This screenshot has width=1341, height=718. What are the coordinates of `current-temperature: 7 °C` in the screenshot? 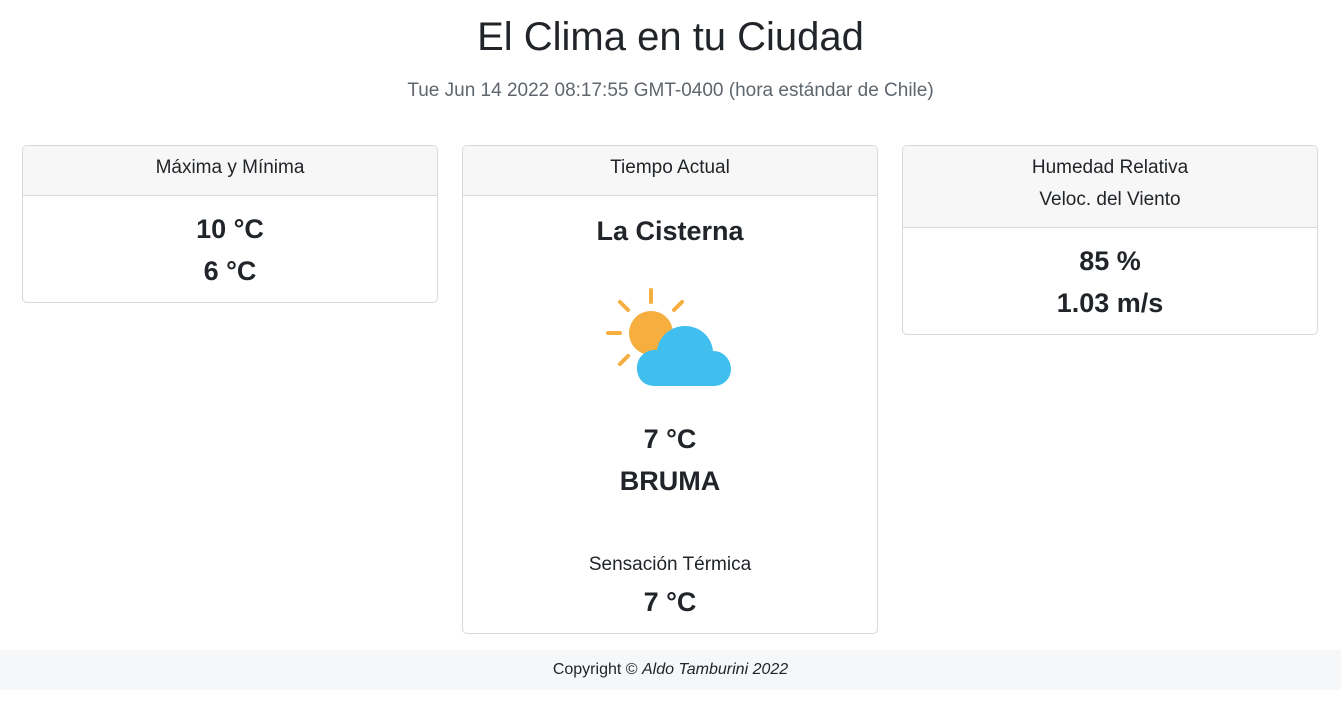 It's located at (670, 439).